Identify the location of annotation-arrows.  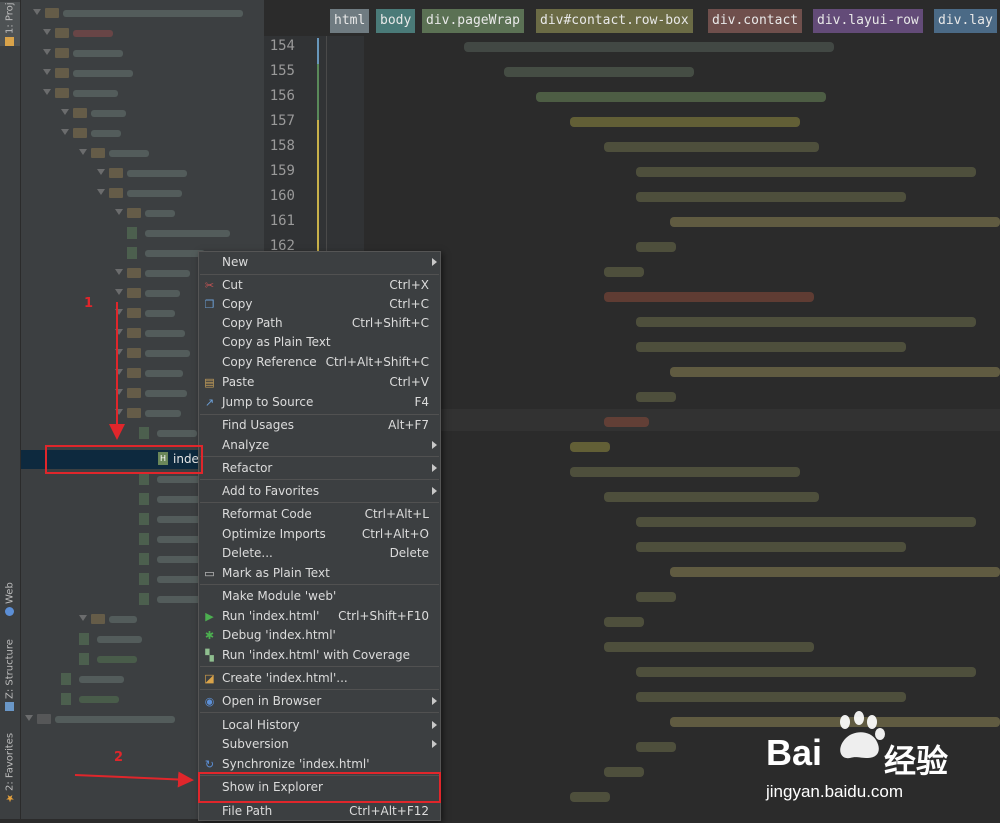
(134, 545).